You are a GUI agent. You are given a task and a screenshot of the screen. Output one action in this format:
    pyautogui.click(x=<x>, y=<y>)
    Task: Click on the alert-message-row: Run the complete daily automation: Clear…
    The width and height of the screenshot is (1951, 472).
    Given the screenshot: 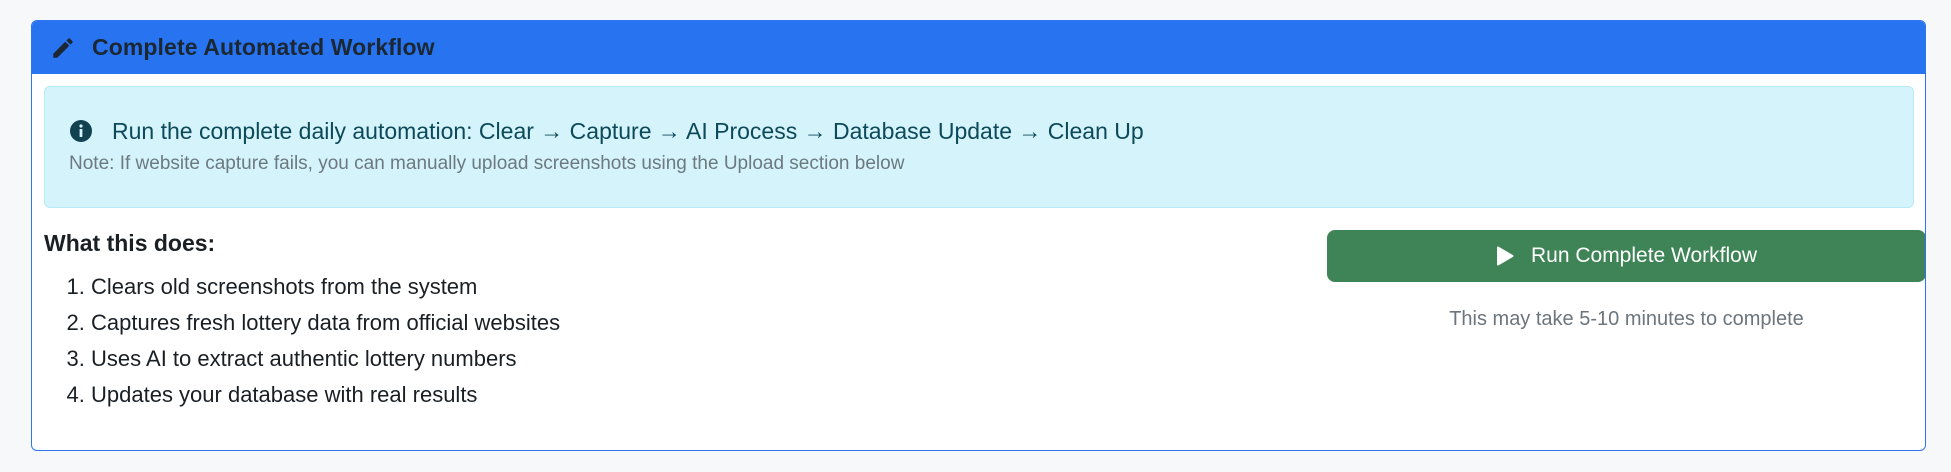 What is the action you would take?
    pyautogui.click(x=979, y=131)
    